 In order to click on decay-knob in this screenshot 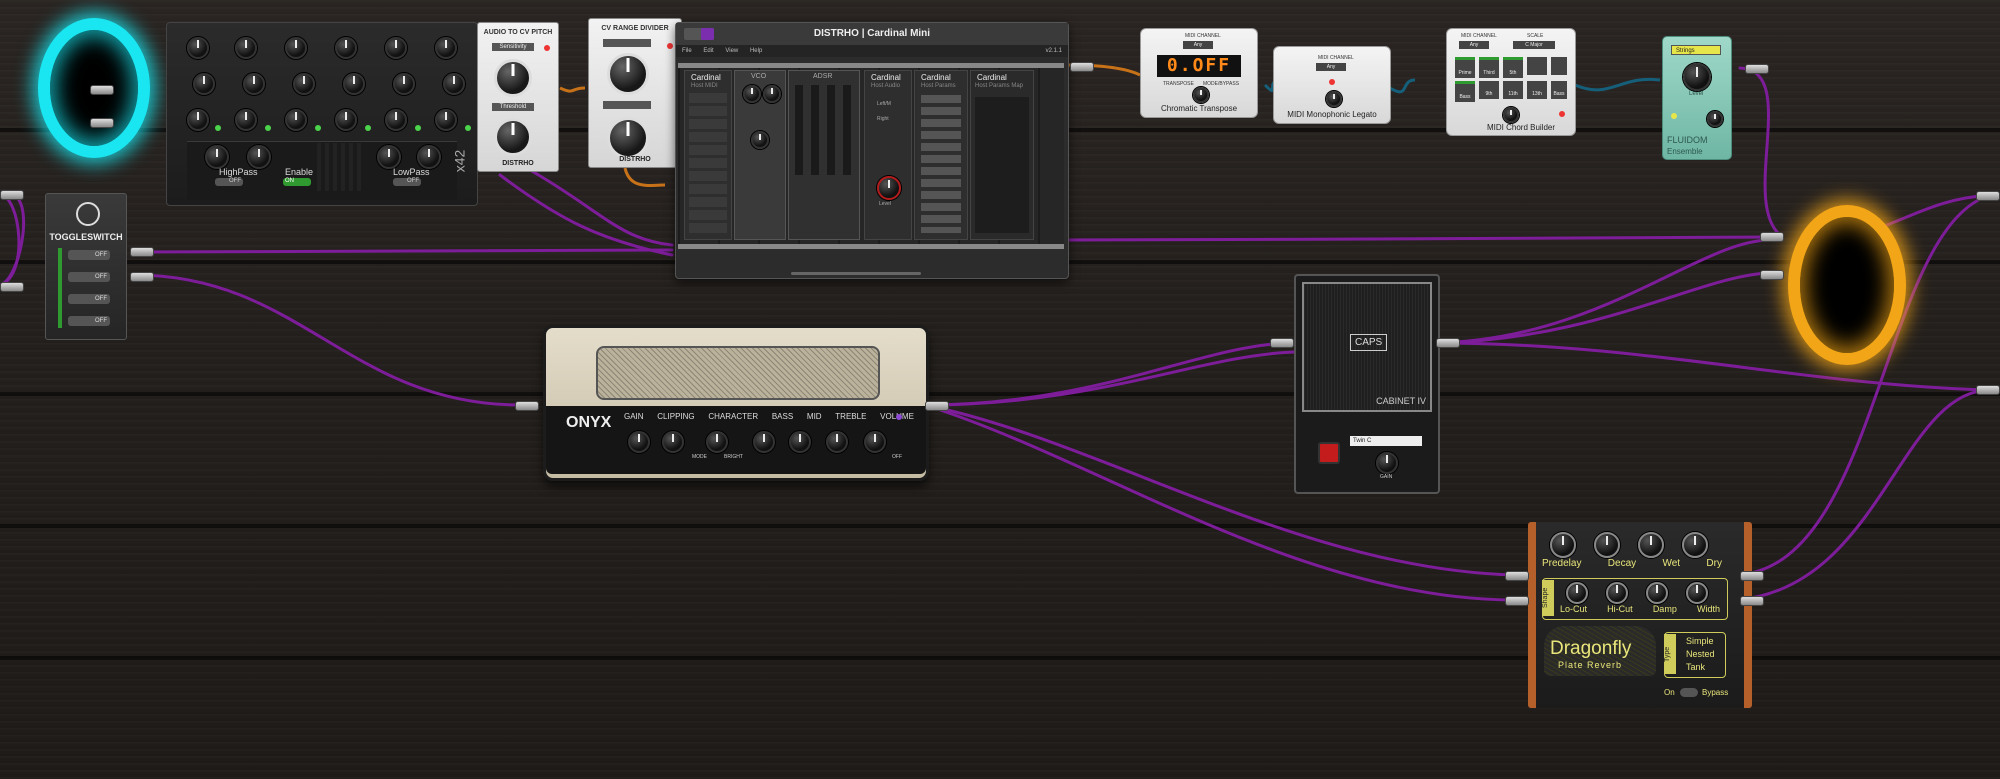, I will do `click(1607, 545)`.